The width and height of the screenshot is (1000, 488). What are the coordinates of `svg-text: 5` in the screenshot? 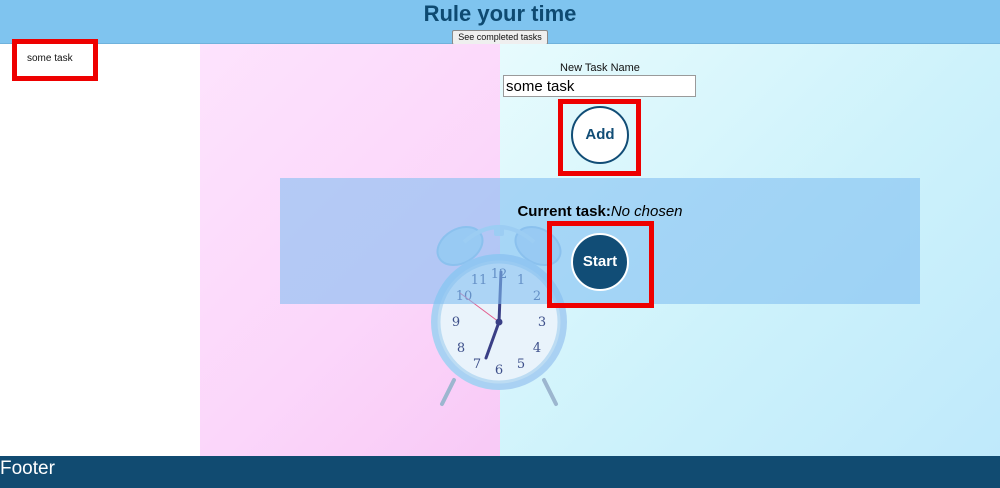 It's located at (521, 364).